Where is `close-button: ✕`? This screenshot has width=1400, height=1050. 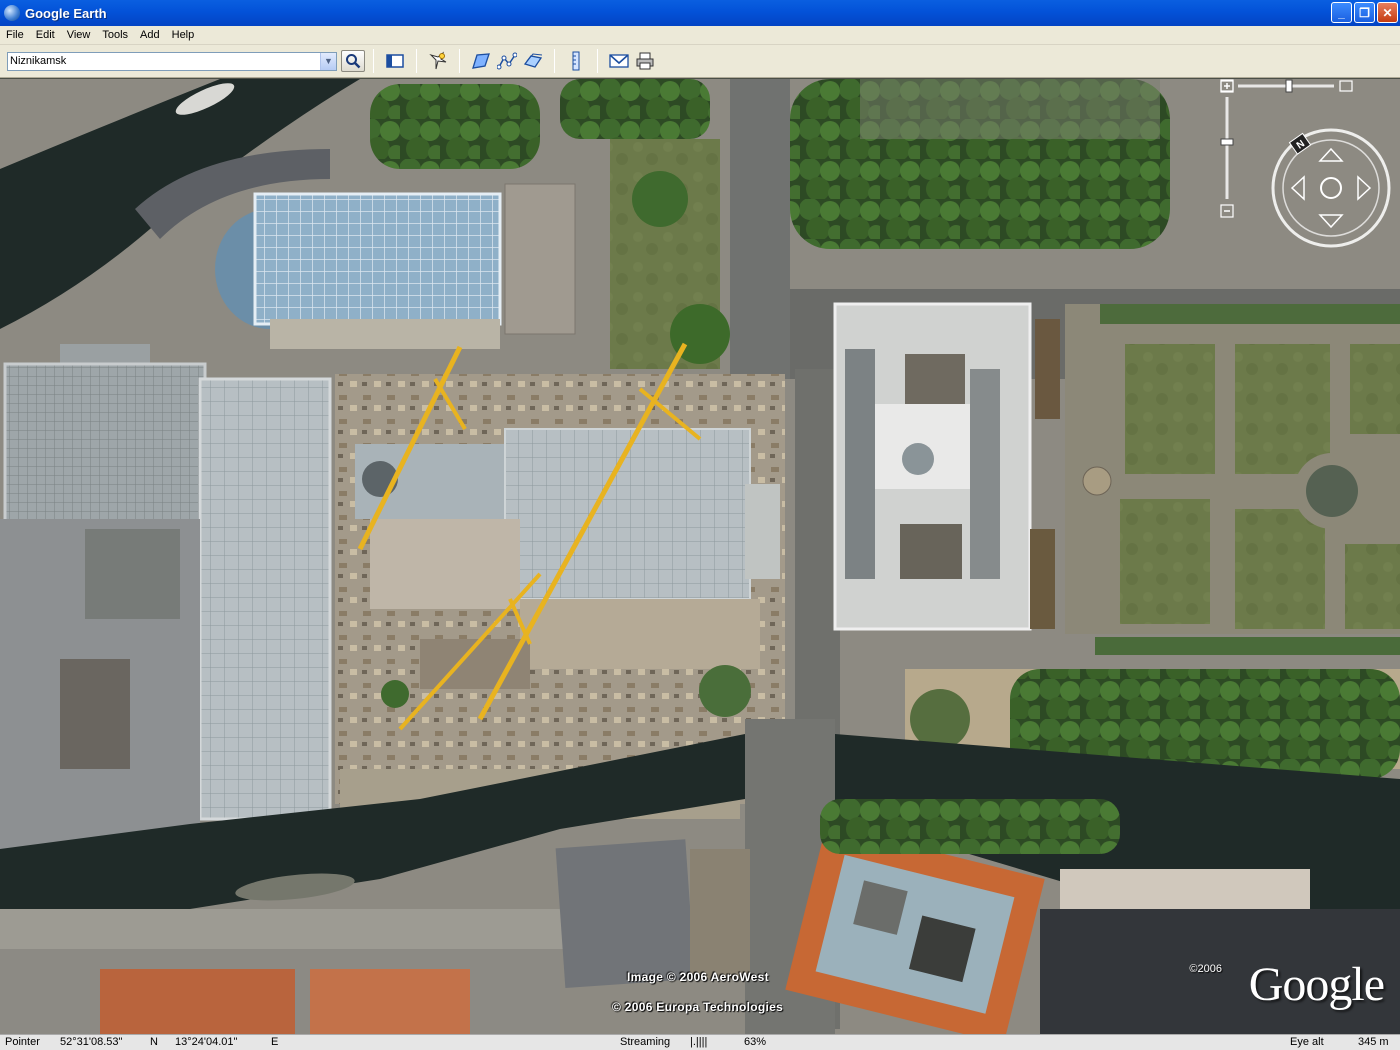
close-button: ✕ is located at coordinates (1387, 12).